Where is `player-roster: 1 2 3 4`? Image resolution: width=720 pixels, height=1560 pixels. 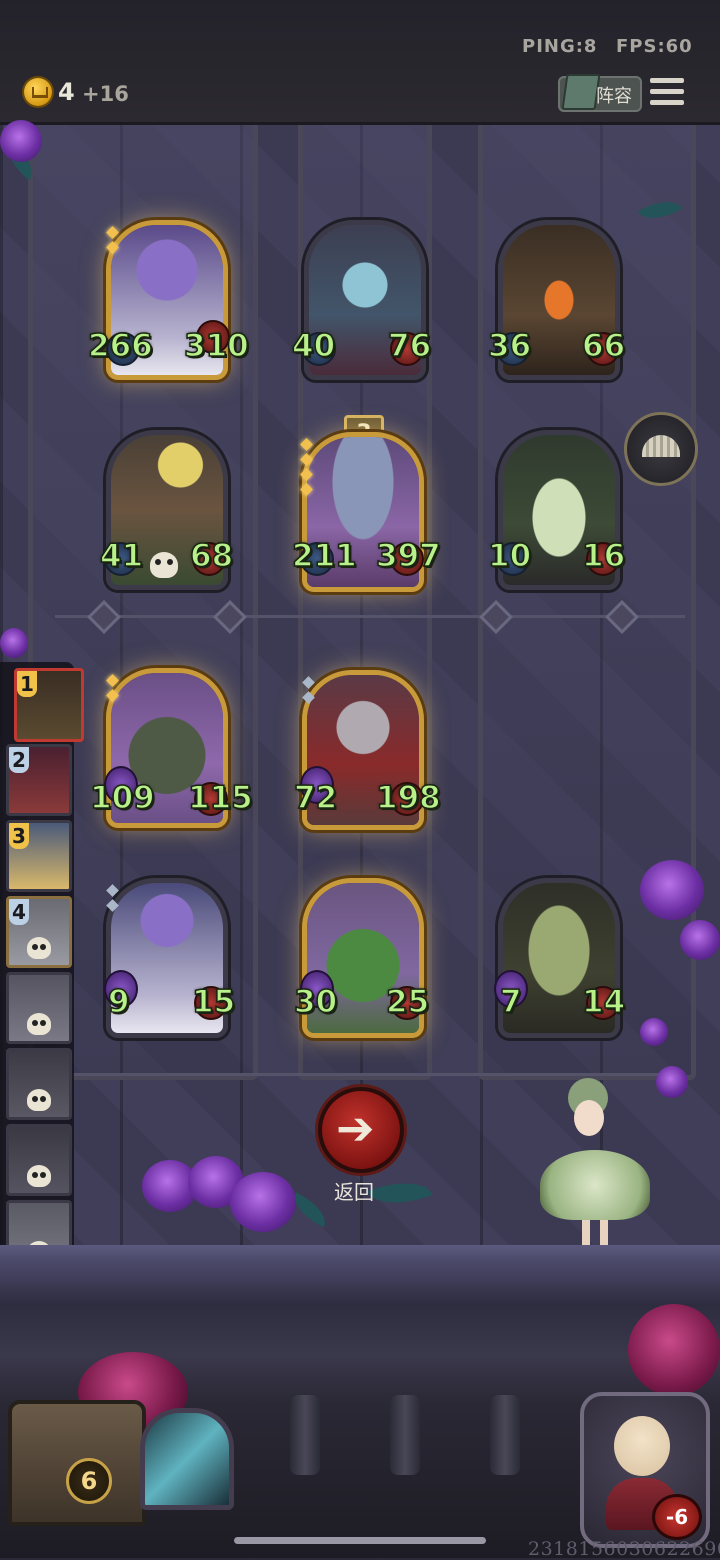 player-roster: 1 2 3 4 is located at coordinates (42, 968).